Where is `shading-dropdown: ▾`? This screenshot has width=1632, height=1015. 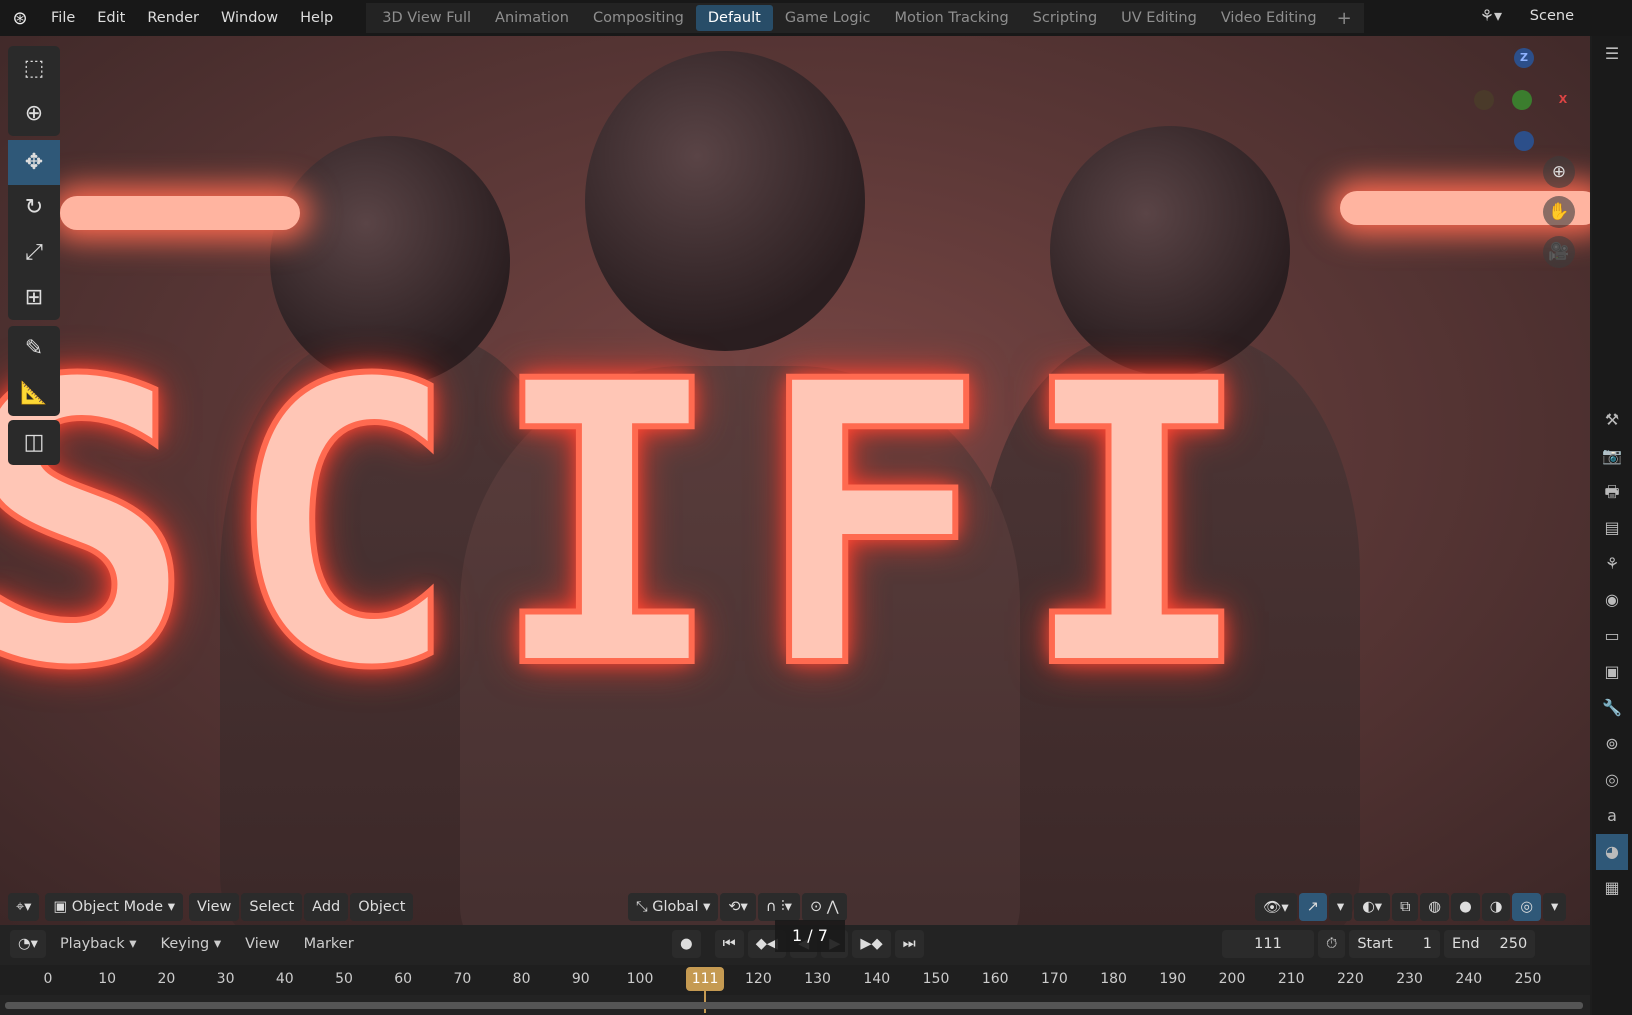 shading-dropdown: ▾ is located at coordinates (1555, 907).